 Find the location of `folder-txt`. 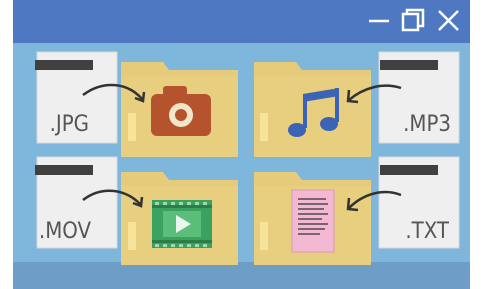

folder-txt is located at coordinates (312, 218).